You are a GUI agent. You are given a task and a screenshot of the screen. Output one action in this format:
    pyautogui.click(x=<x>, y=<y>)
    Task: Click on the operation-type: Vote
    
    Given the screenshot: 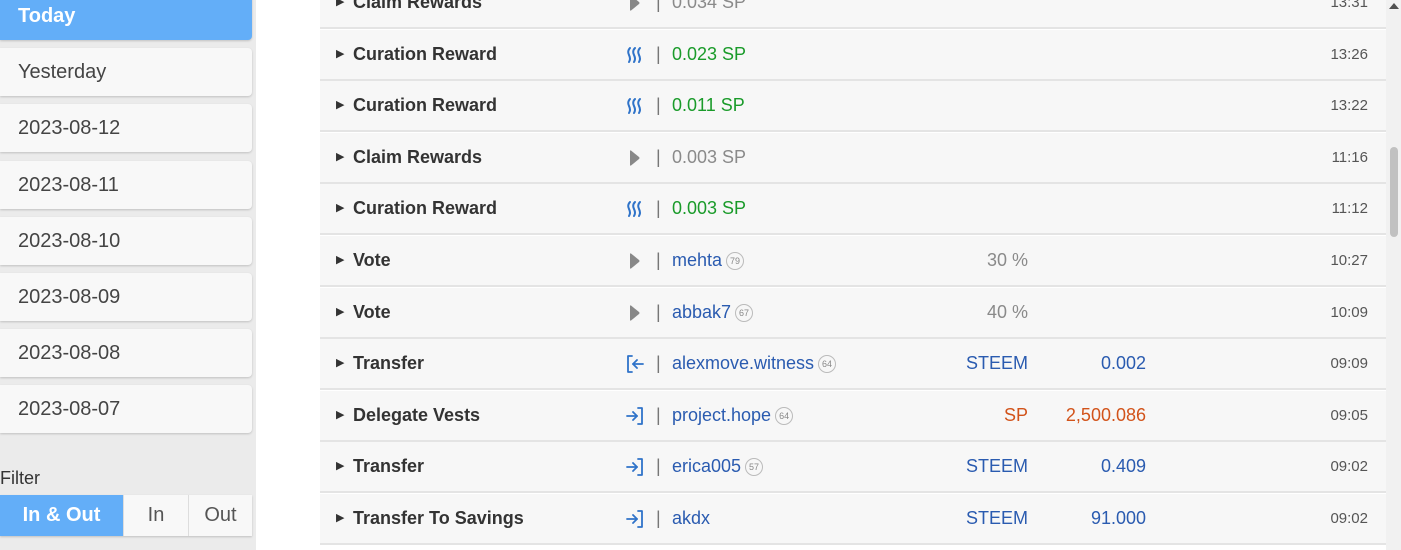 What is the action you would take?
    pyautogui.click(x=372, y=260)
    